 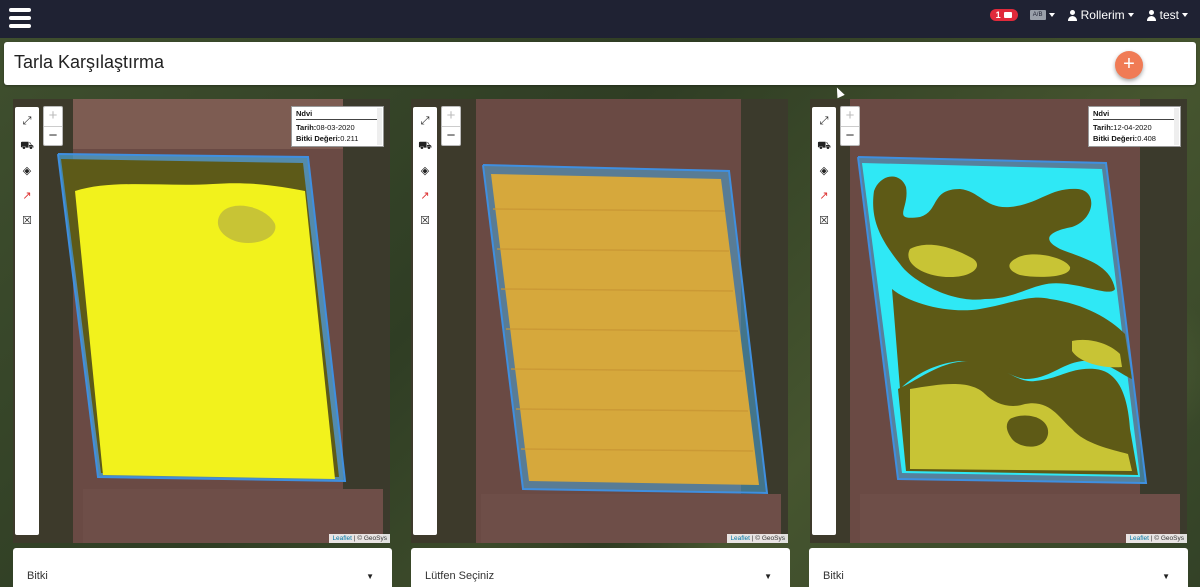 What do you see at coordinates (460, 576) in the screenshot?
I see `select-value: Lütfen Seçiniz` at bounding box center [460, 576].